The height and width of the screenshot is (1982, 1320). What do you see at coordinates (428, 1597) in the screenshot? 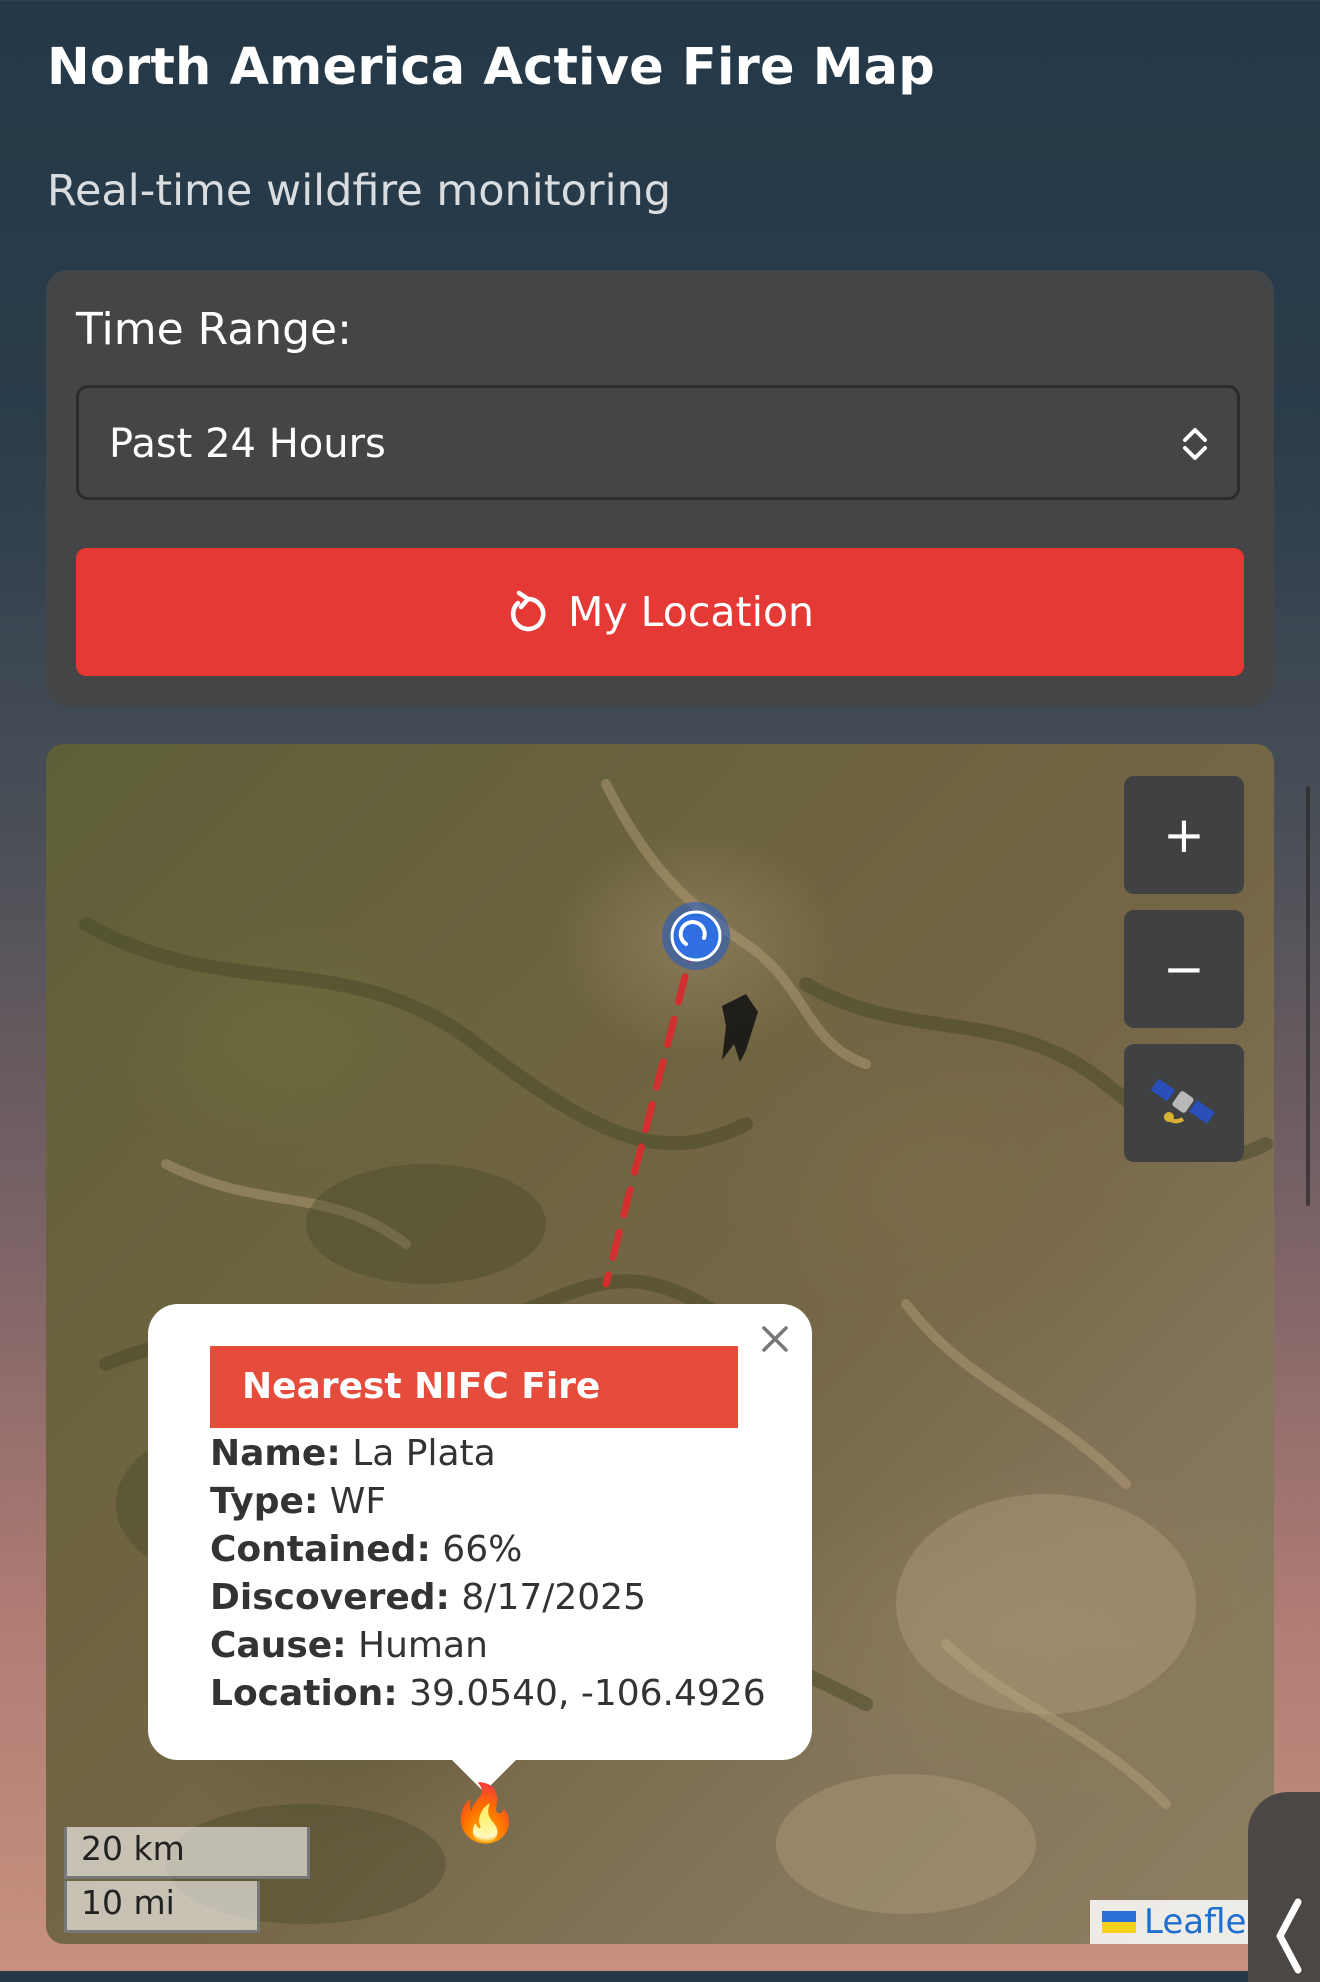
I see `popup-row-discovered: Discovered: 8/17/2025` at bounding box center [428, 1597].